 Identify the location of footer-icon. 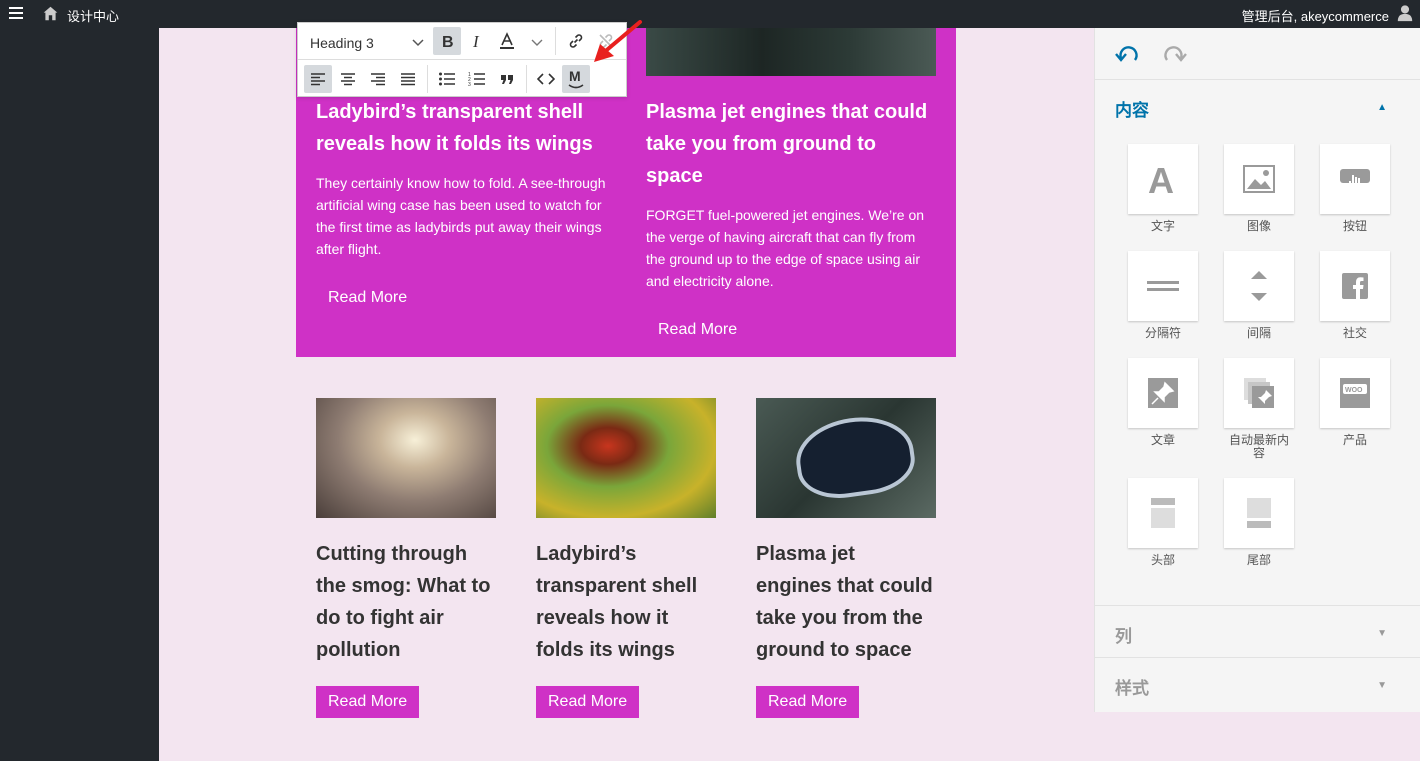
(1259, 513).